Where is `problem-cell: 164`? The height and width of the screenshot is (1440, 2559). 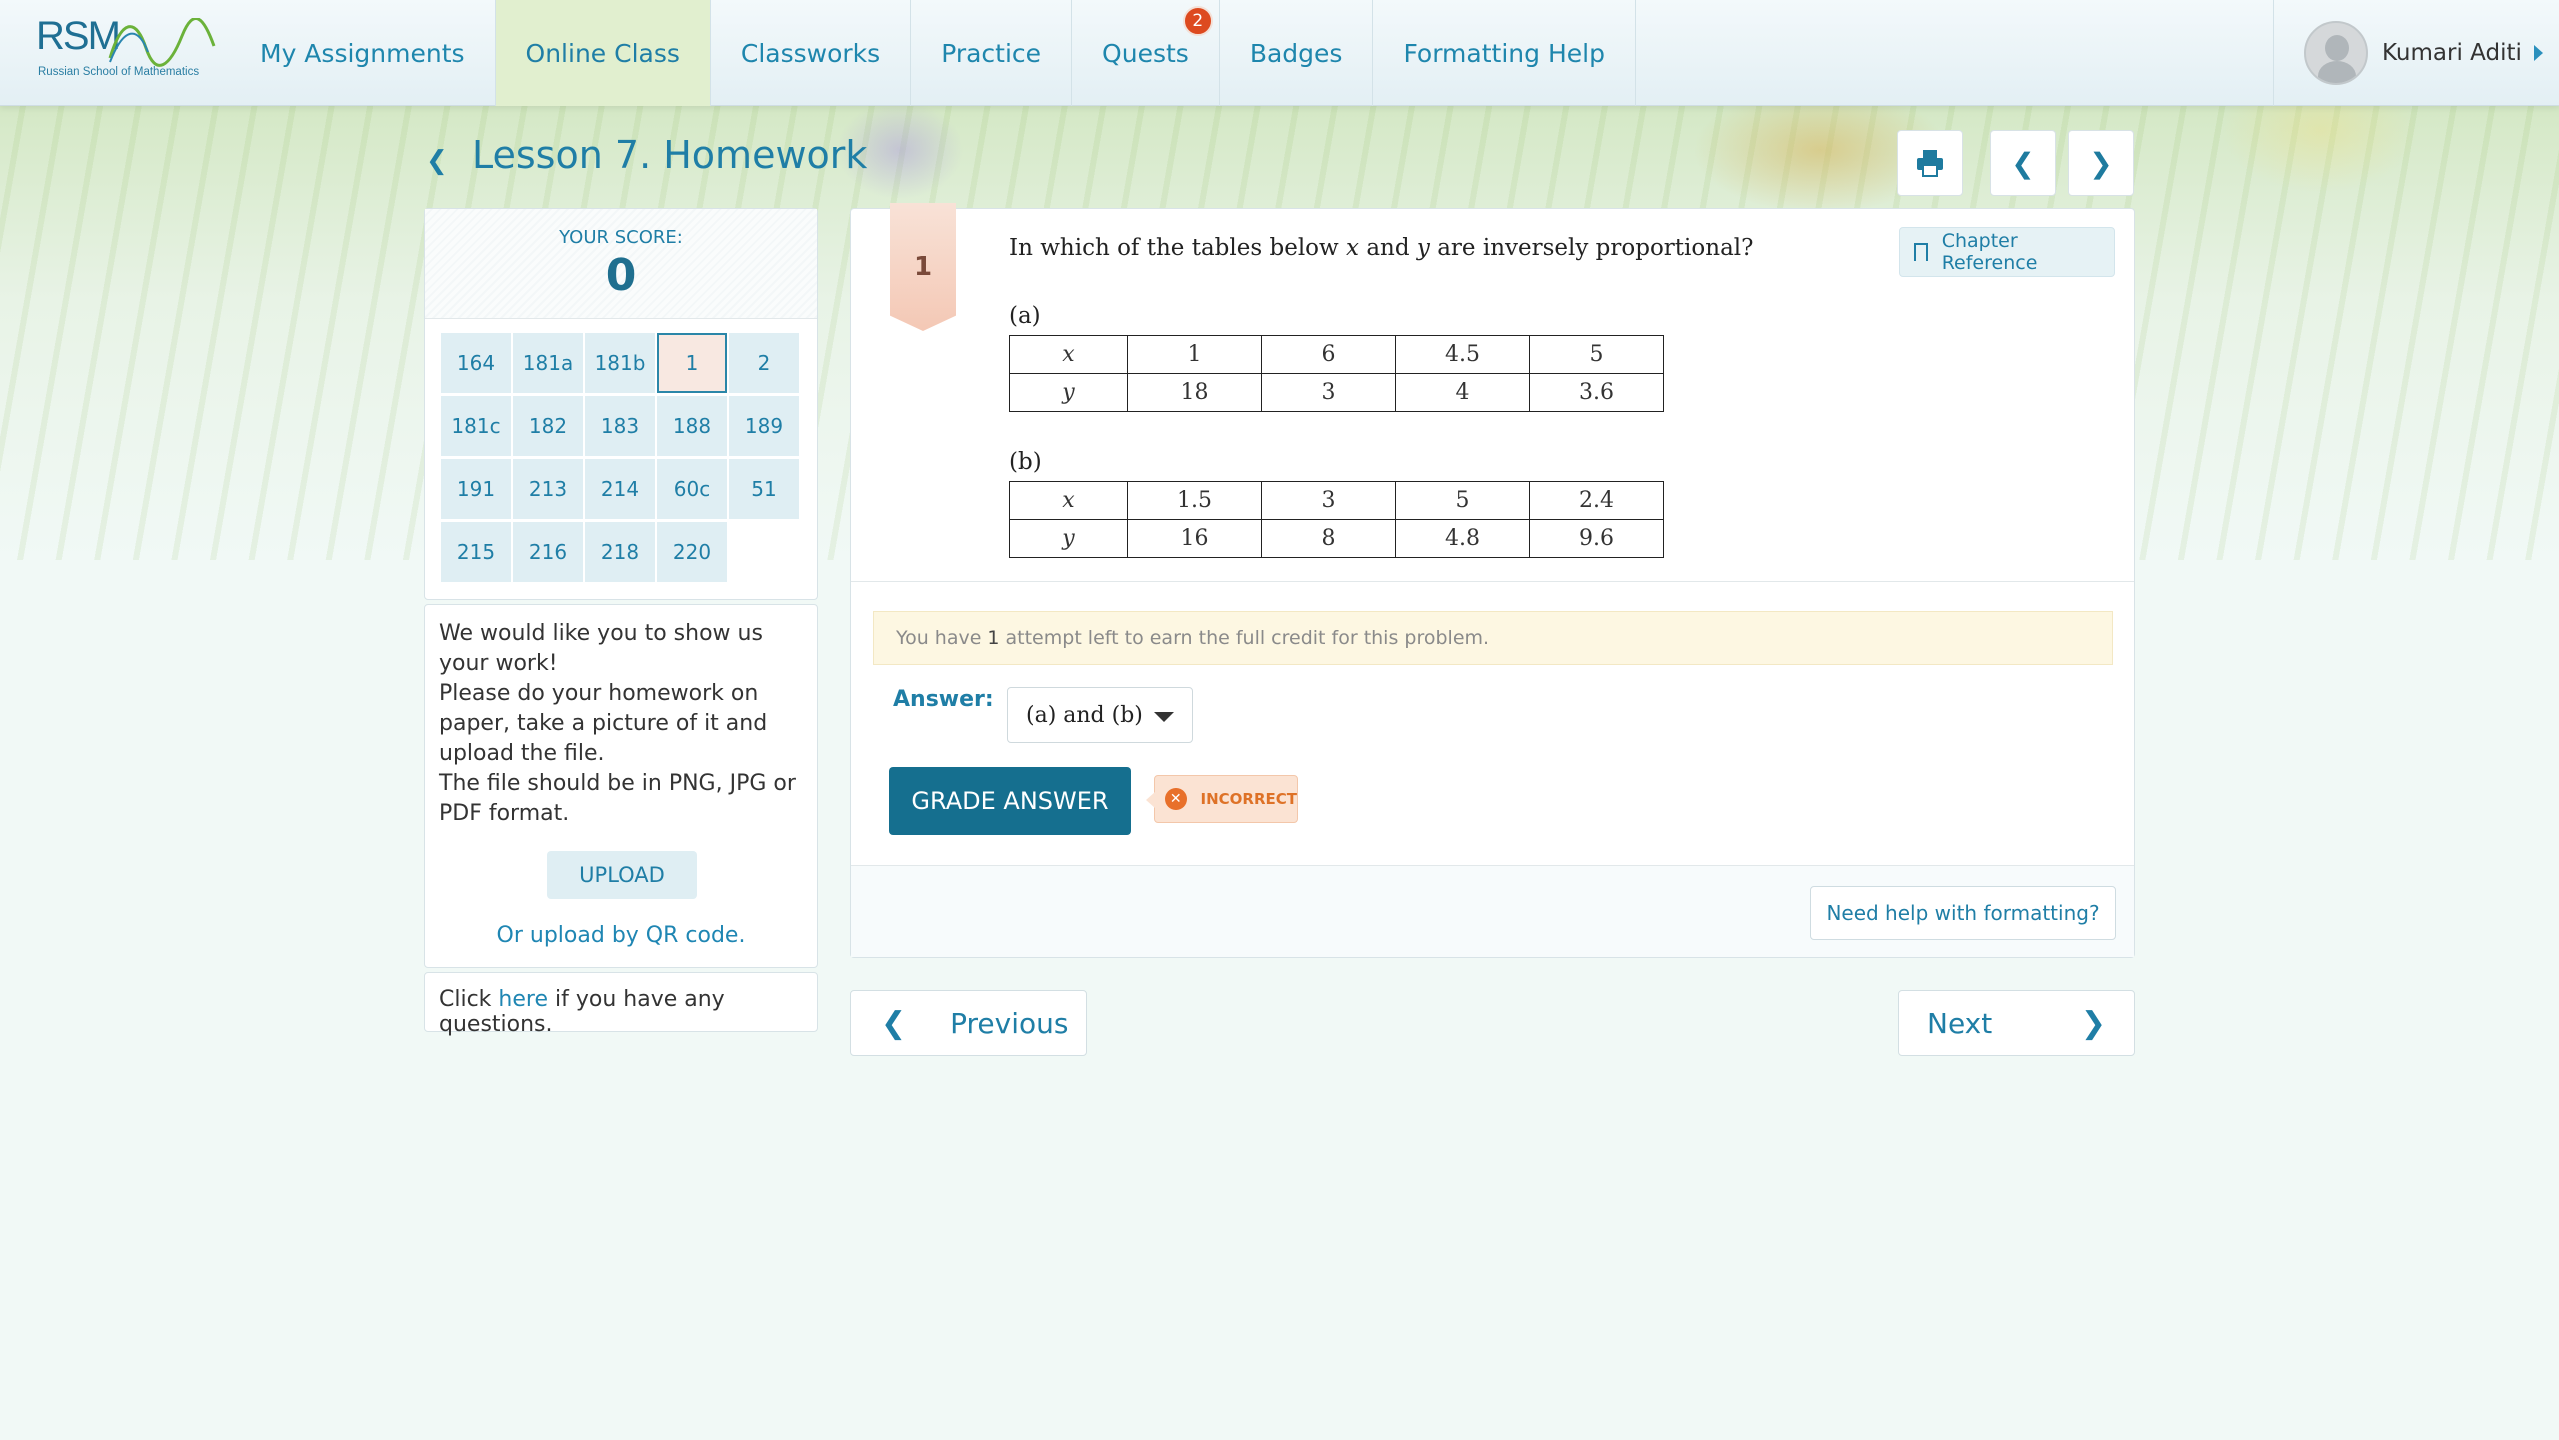
problem-cell: 164 is located at coordinates (476, 363).